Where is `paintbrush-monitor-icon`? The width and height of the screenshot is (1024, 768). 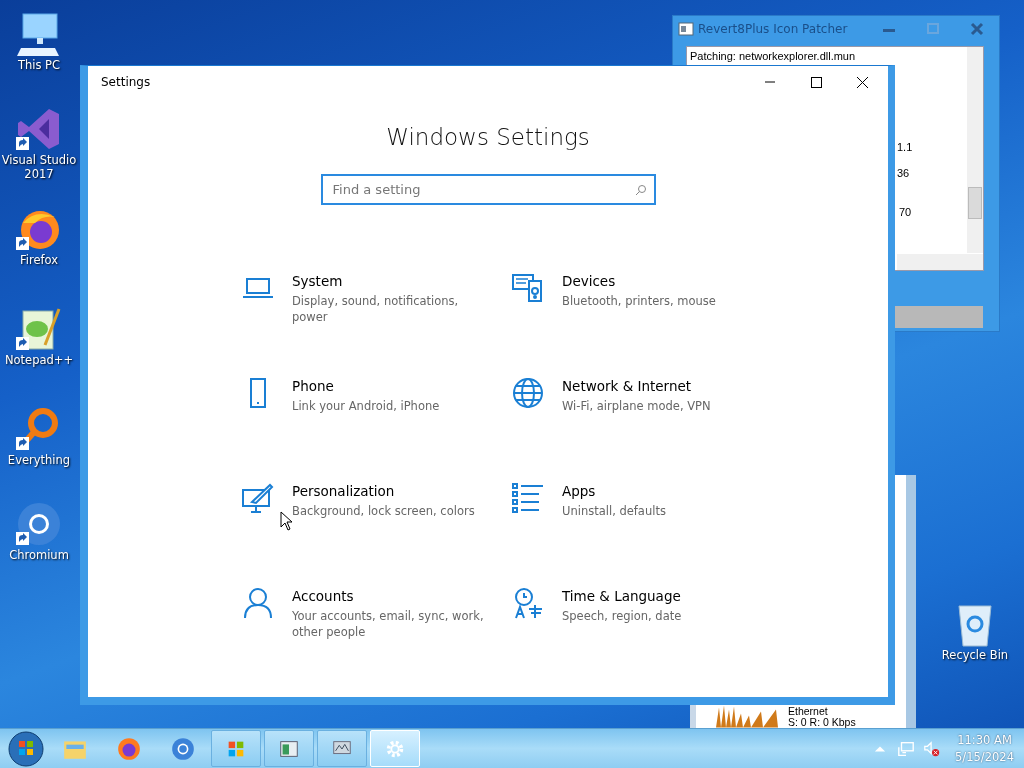
paintbrush-monitor-icon is located at coordinates (258, 498).